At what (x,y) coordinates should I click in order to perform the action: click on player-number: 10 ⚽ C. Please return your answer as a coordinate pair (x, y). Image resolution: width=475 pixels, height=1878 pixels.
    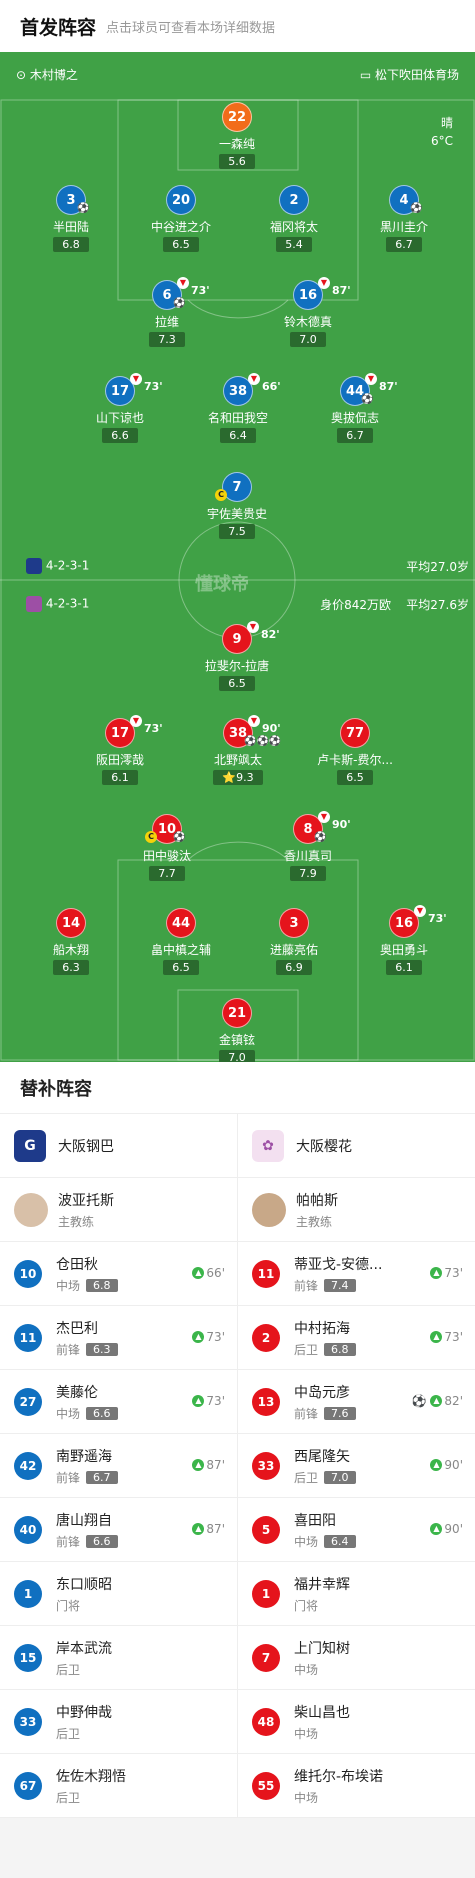
    Looking at the image, I should click on (165, 829).